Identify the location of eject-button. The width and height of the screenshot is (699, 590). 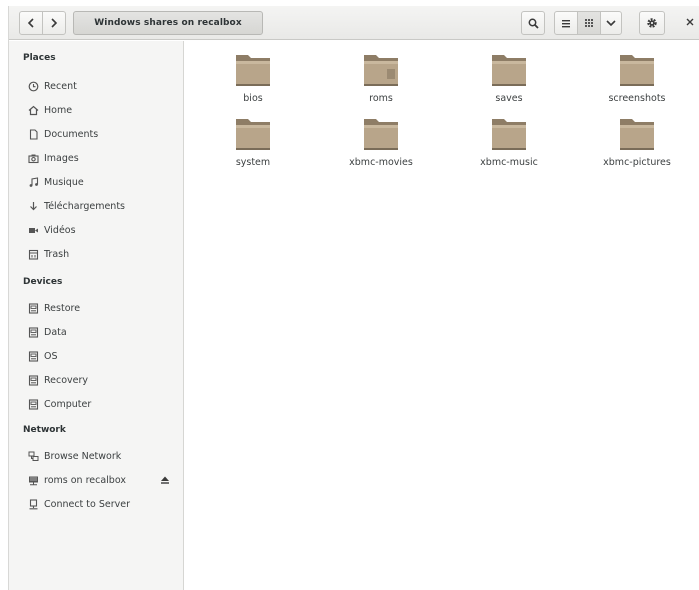
(165, 480).